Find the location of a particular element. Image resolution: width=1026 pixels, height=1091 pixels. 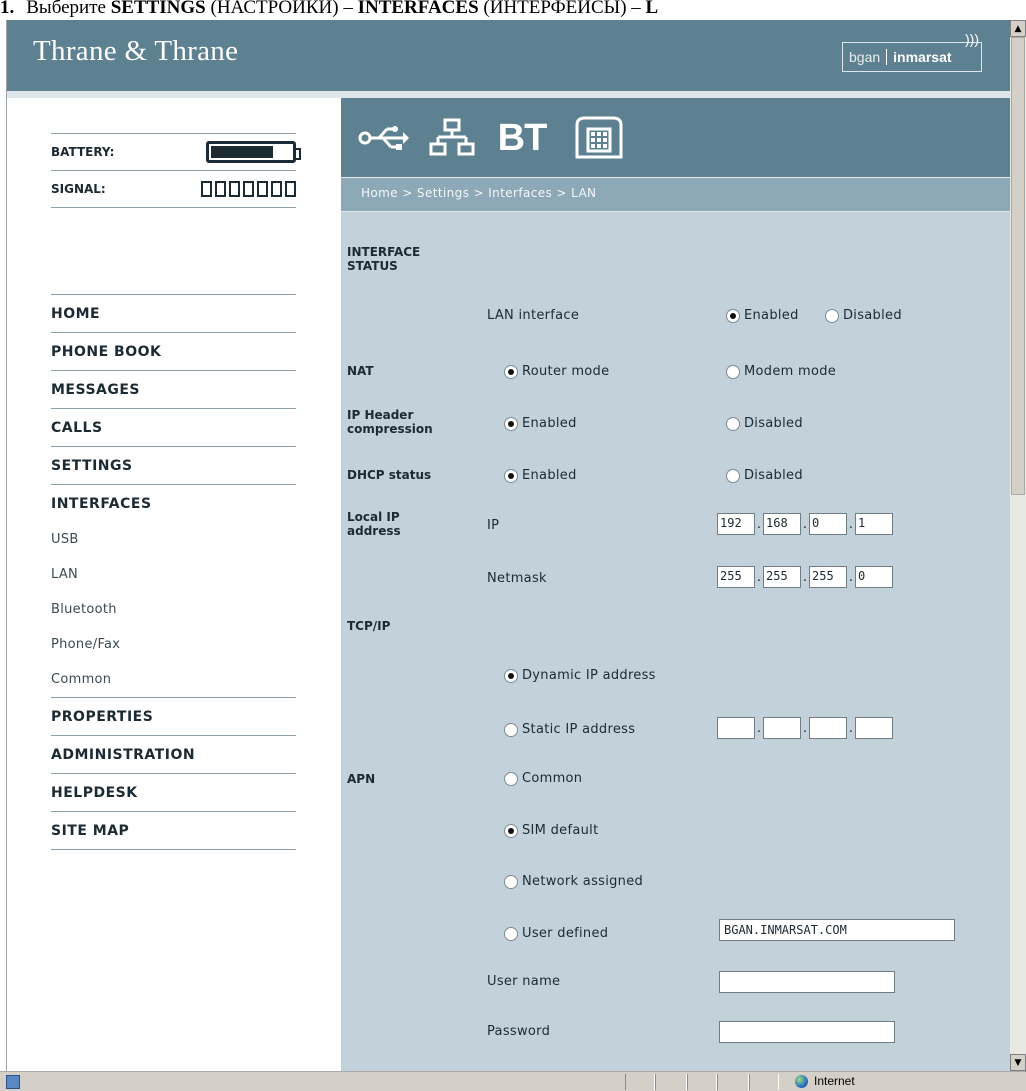

user-name-input is located at coordinates (807, 982).